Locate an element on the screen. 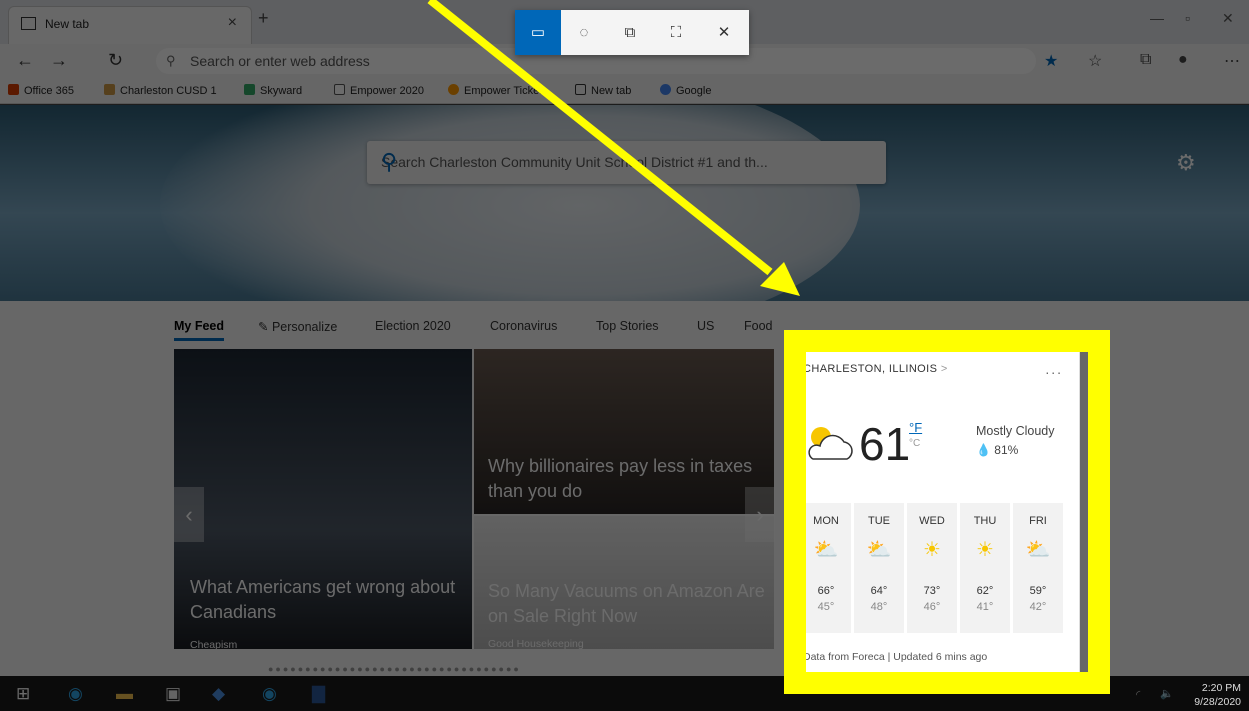 The height and width of the screenshot is (711, 1249). fav-charleston-cusd: Charleston CUSD 1 is located at coordinates (160, 90).